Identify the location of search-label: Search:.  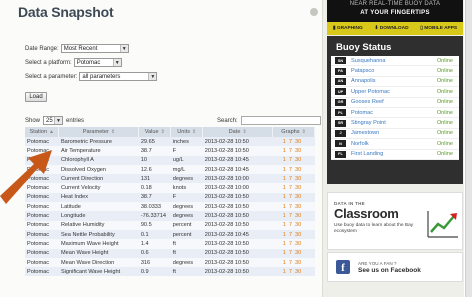
(227, 120).